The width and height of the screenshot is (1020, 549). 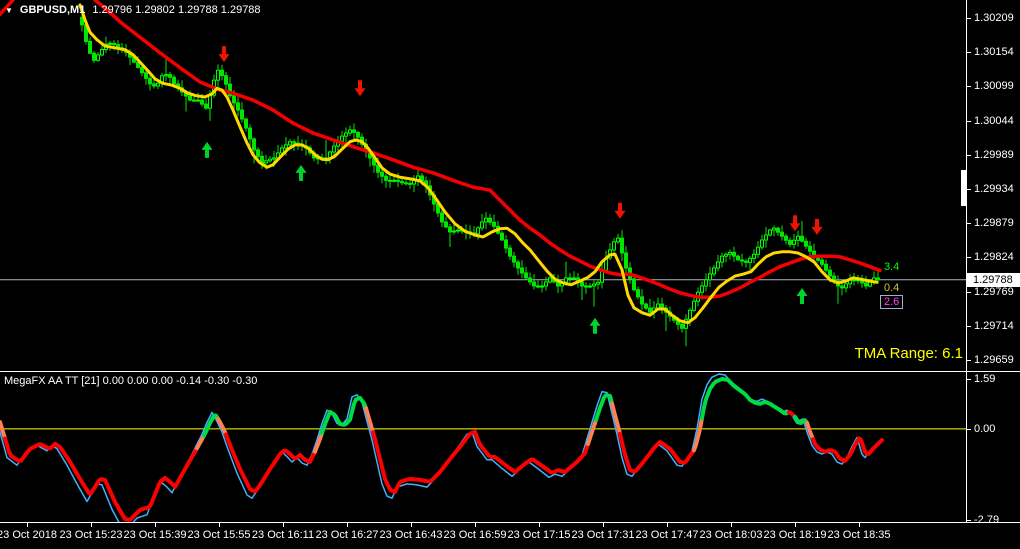 I want to click on time-axis-label: 23 Oct 15:55, so click(x=219, y=535).